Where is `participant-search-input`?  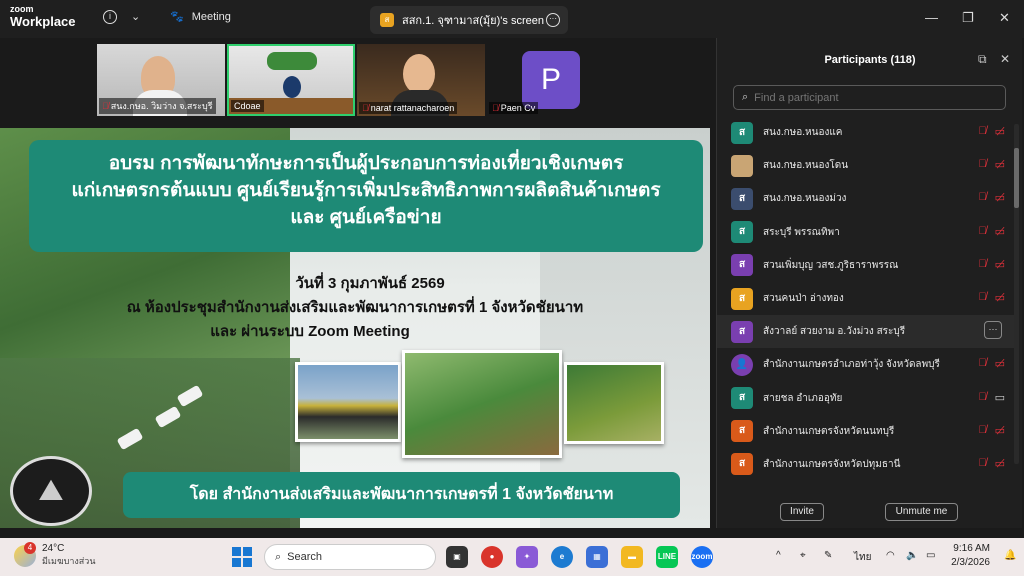 participant-search-input is located at coordinates (869, 97).